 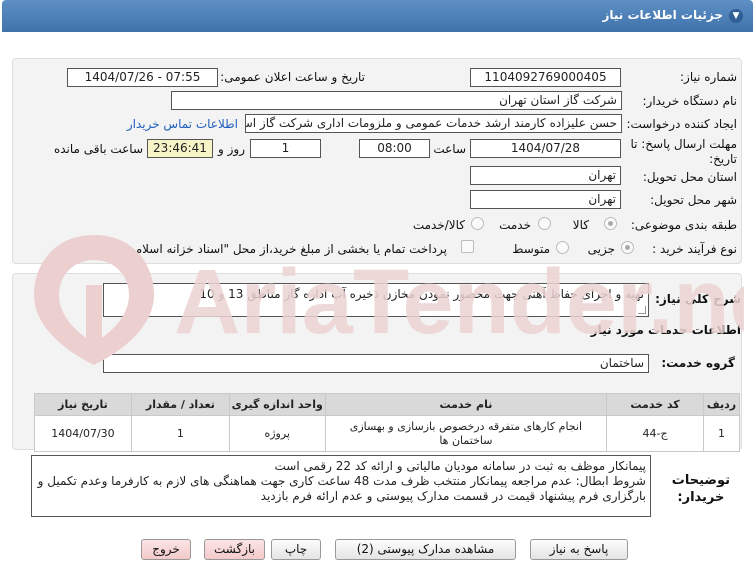 I want to click on creator-label: ایجاد کننده درخواست:, so click(x=681, y=124).